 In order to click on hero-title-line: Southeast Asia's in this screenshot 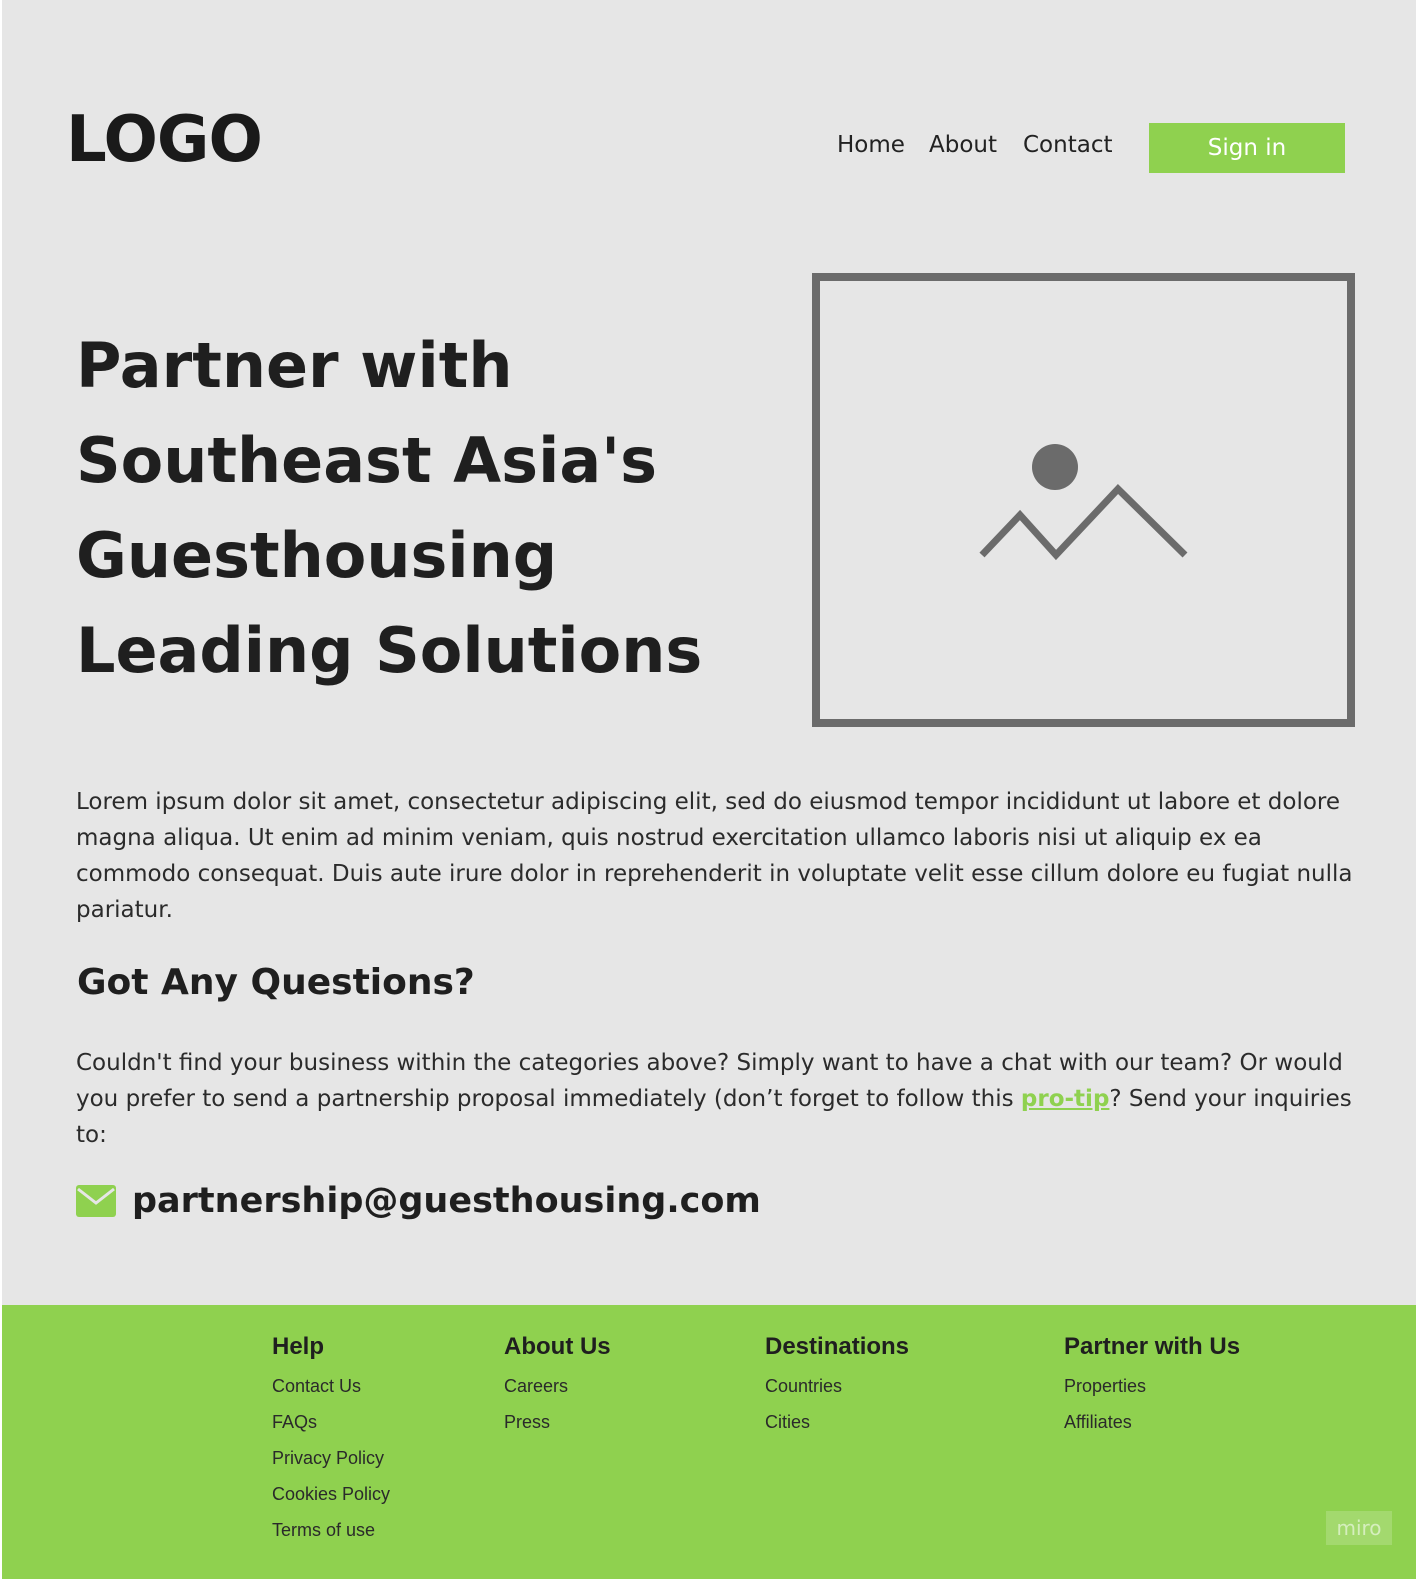, I will do `click(367, 460)`.